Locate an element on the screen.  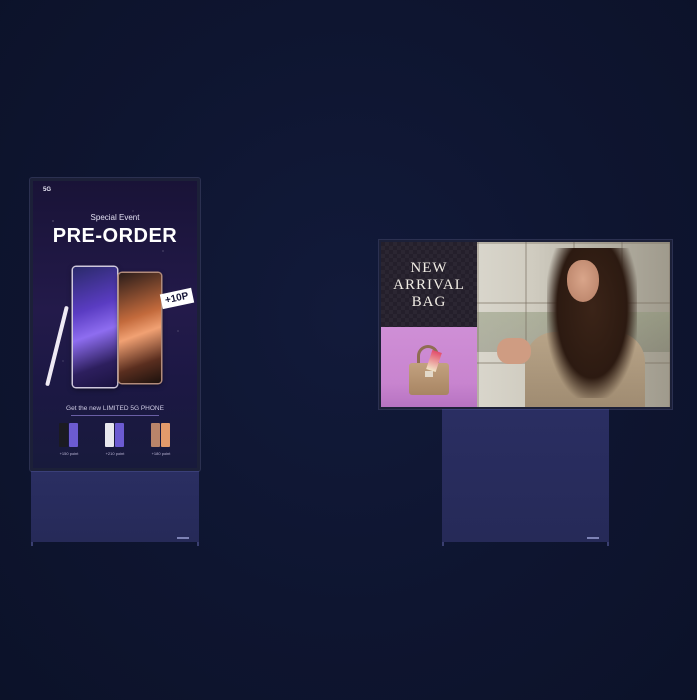
phone-hero-image: +10P is located at coordinates (115, 328).